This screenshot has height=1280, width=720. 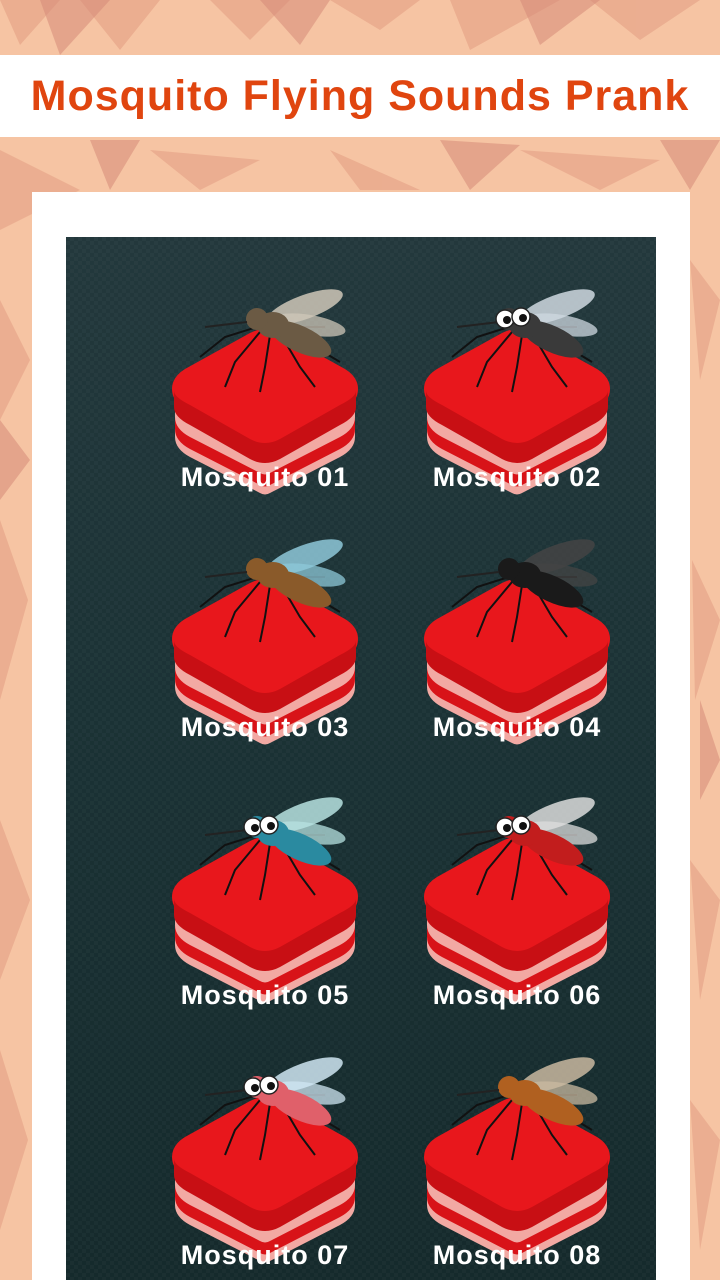 What do you see at coordinates (265, 1162) in the screenshot?
I see `sound-tile: Mosquito 07` at bounding box center [265, 1162].